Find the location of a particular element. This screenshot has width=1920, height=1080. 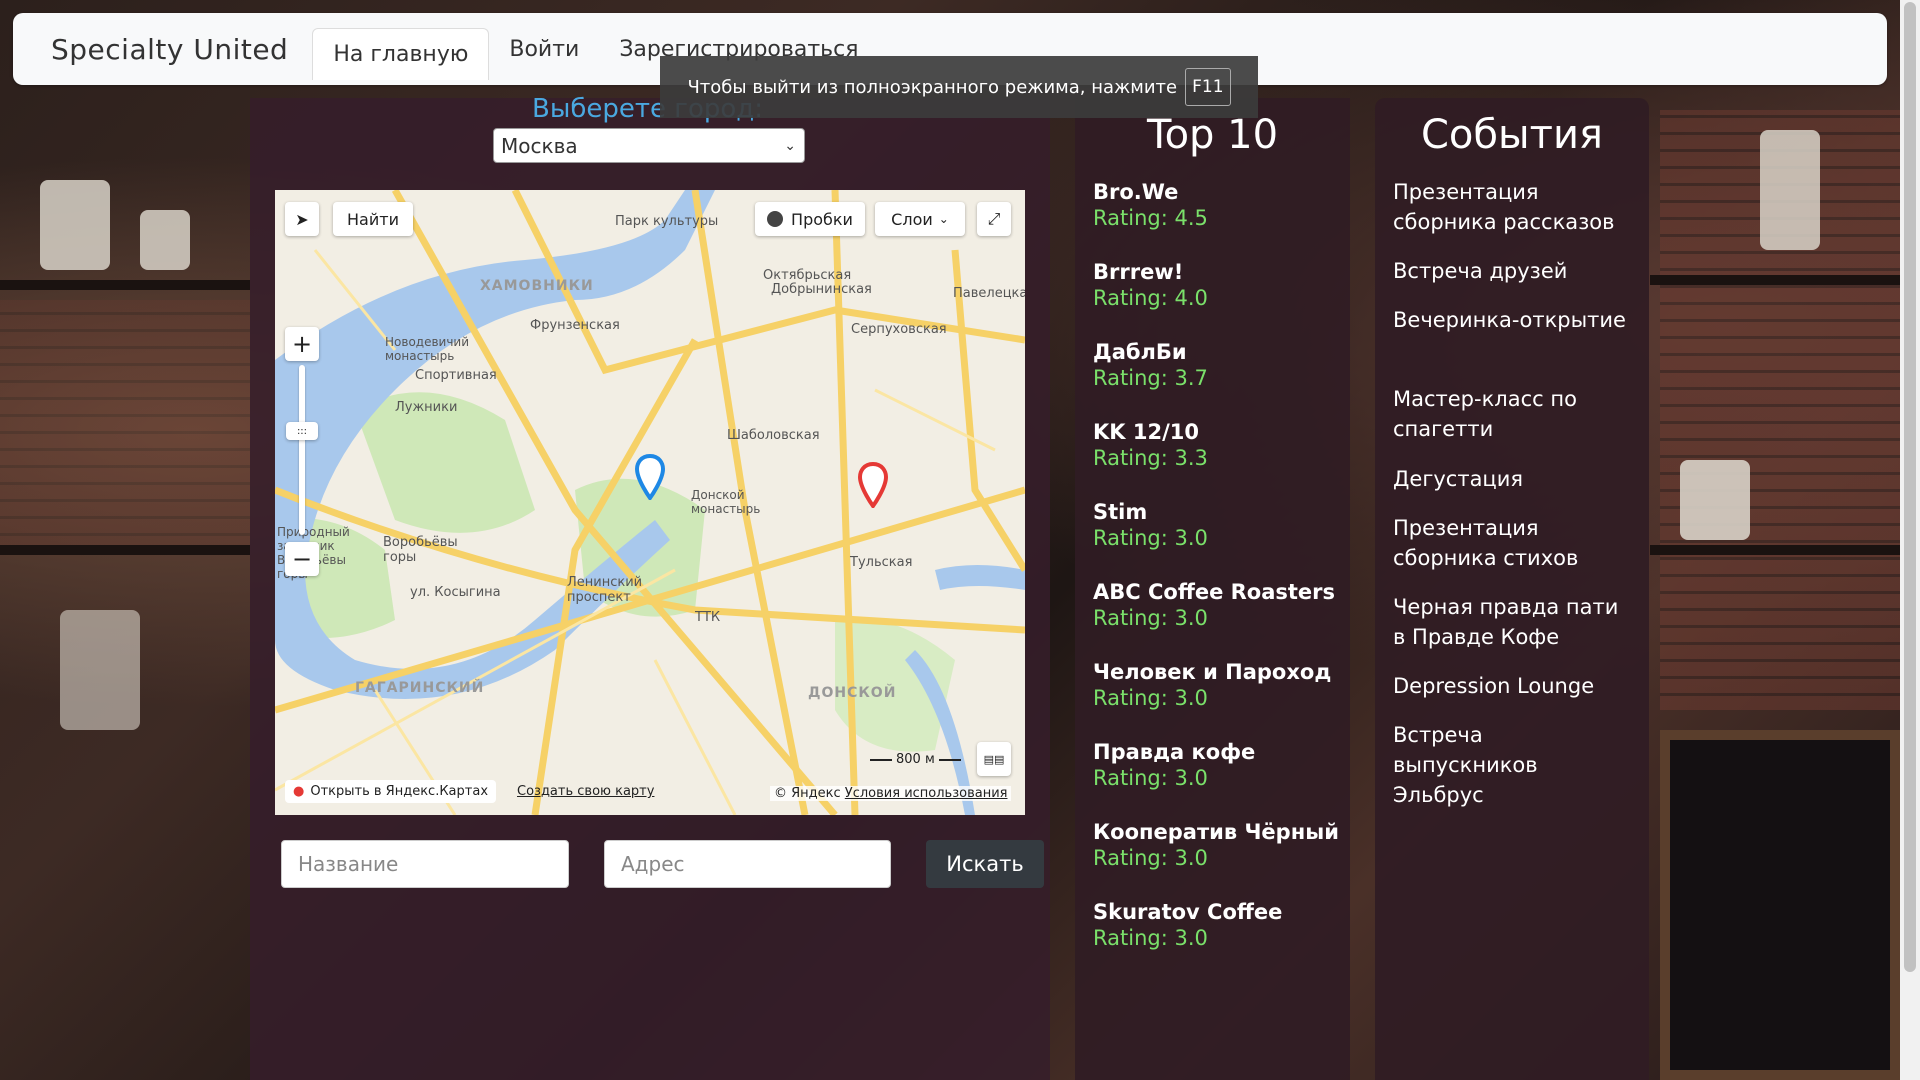

map-scale-label: 800 м is located at coordinates (915, 759).